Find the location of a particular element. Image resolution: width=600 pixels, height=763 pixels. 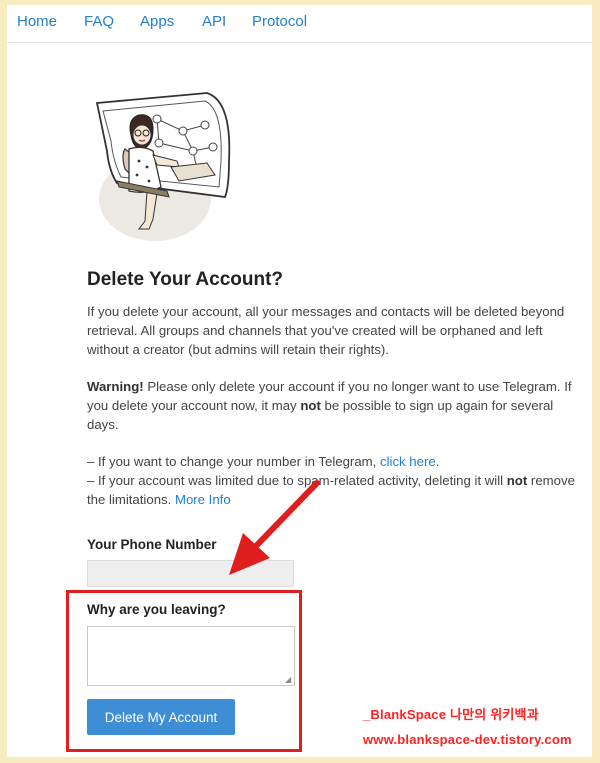

change-number-end: . is located at coordinates (437, 461).